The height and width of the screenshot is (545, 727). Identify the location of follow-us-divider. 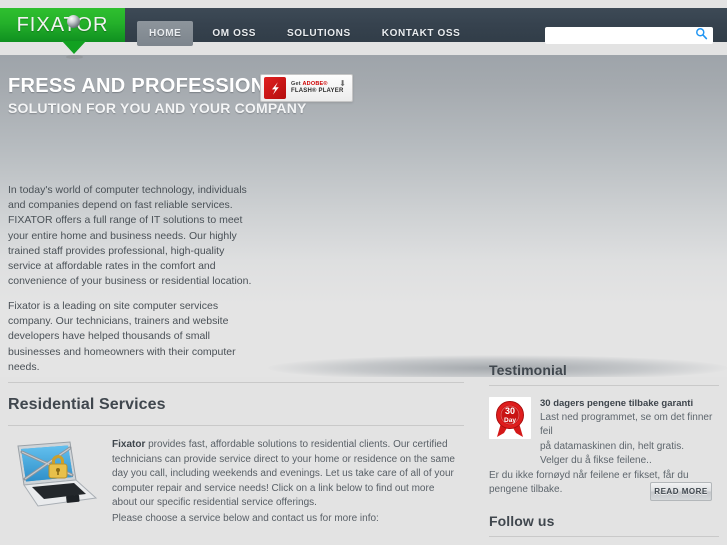
(604, 536).